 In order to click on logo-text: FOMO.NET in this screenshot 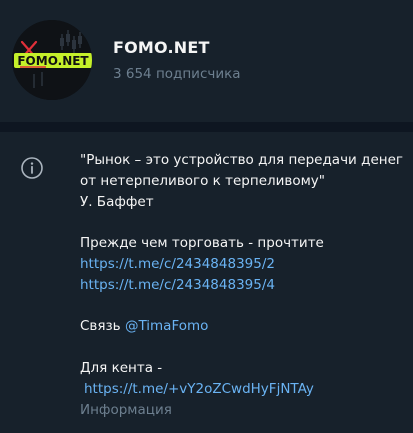, I will do `click(53, 61)`.